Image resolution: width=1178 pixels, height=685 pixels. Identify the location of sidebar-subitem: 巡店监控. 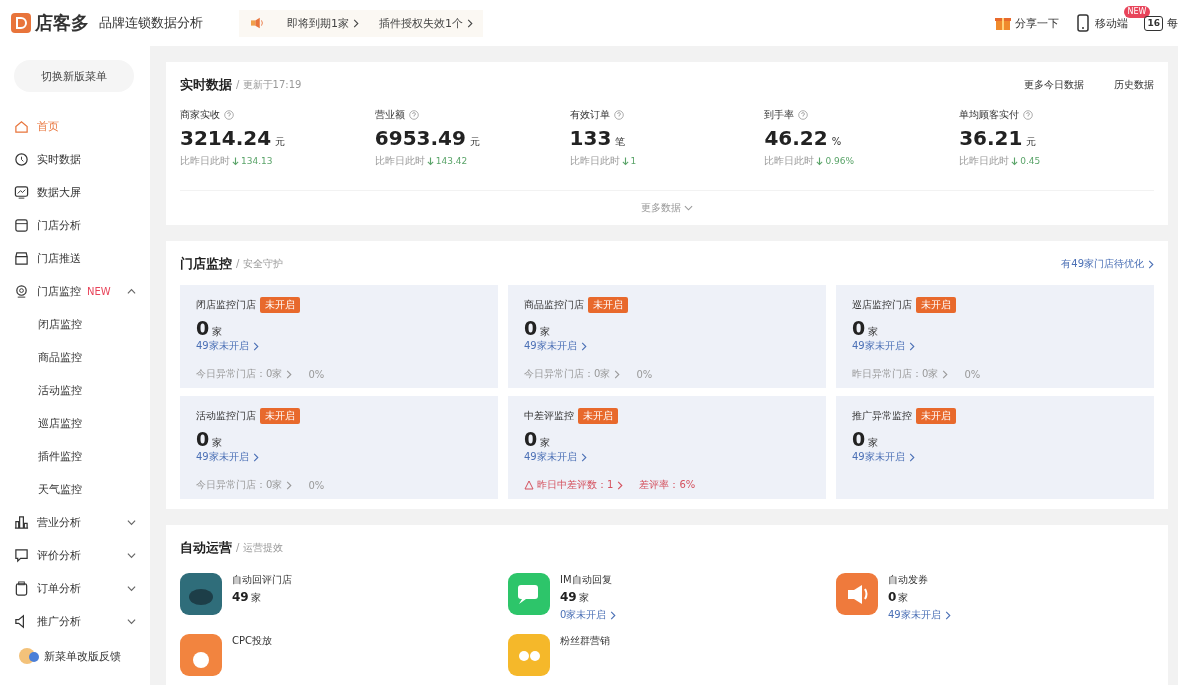
(75, 423).